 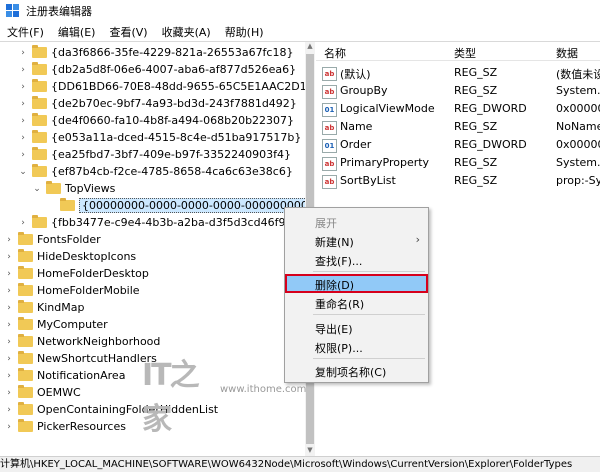 I want to click on value-row: 01 Order REG_DWORD 0x000000, so click(x=458, y=145).